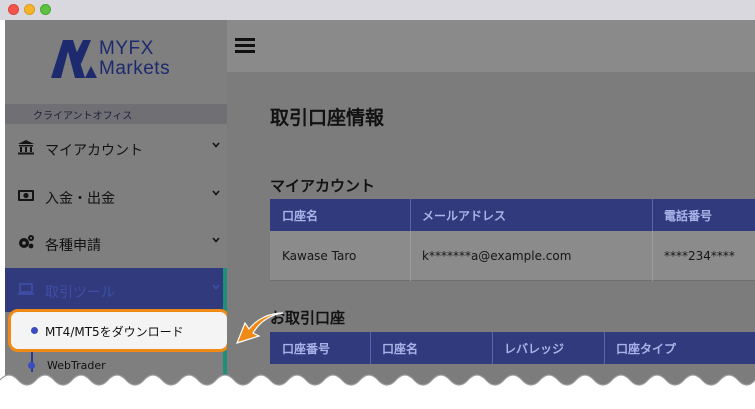 The height and width of the screenshot is (409, 755). What do you see at coordinates (116, 196) in the screenshot?
I see `sidebar-item-deposit-withdraw: 入金・出金` at bounding box center [116, 196].